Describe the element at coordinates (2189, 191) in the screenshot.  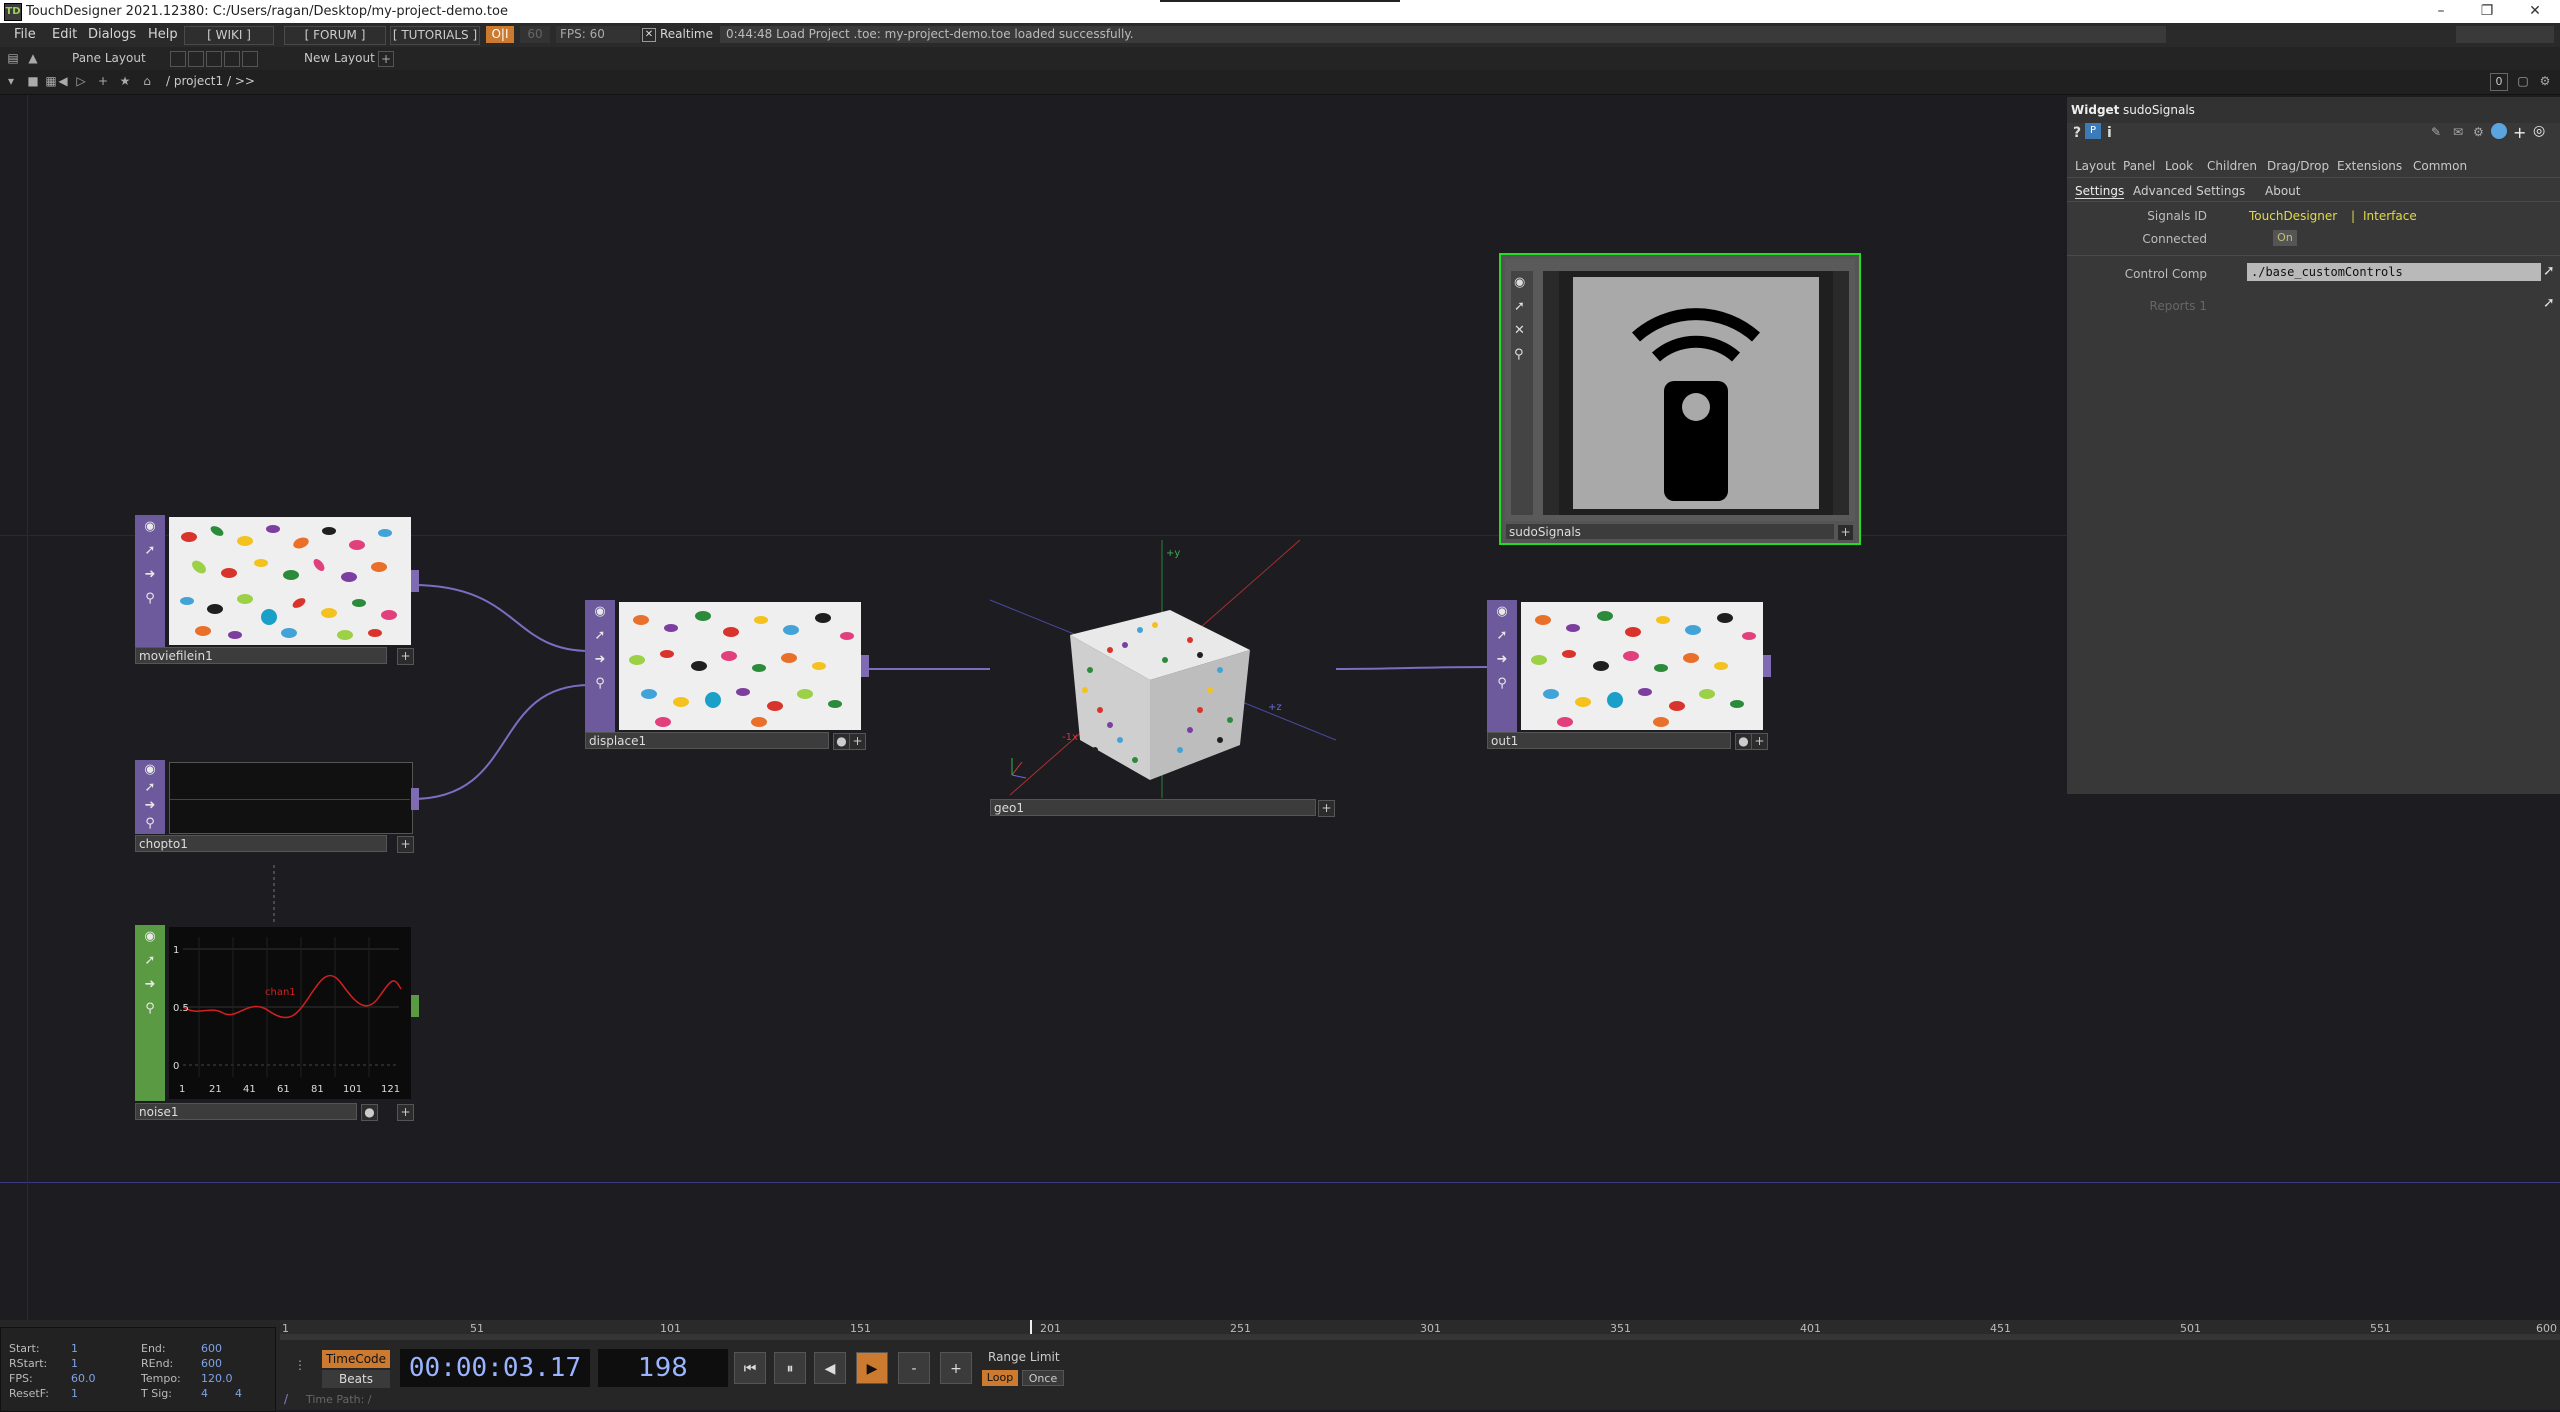
I see `subtab-advanced-settings: Advanced Settings` at that location.